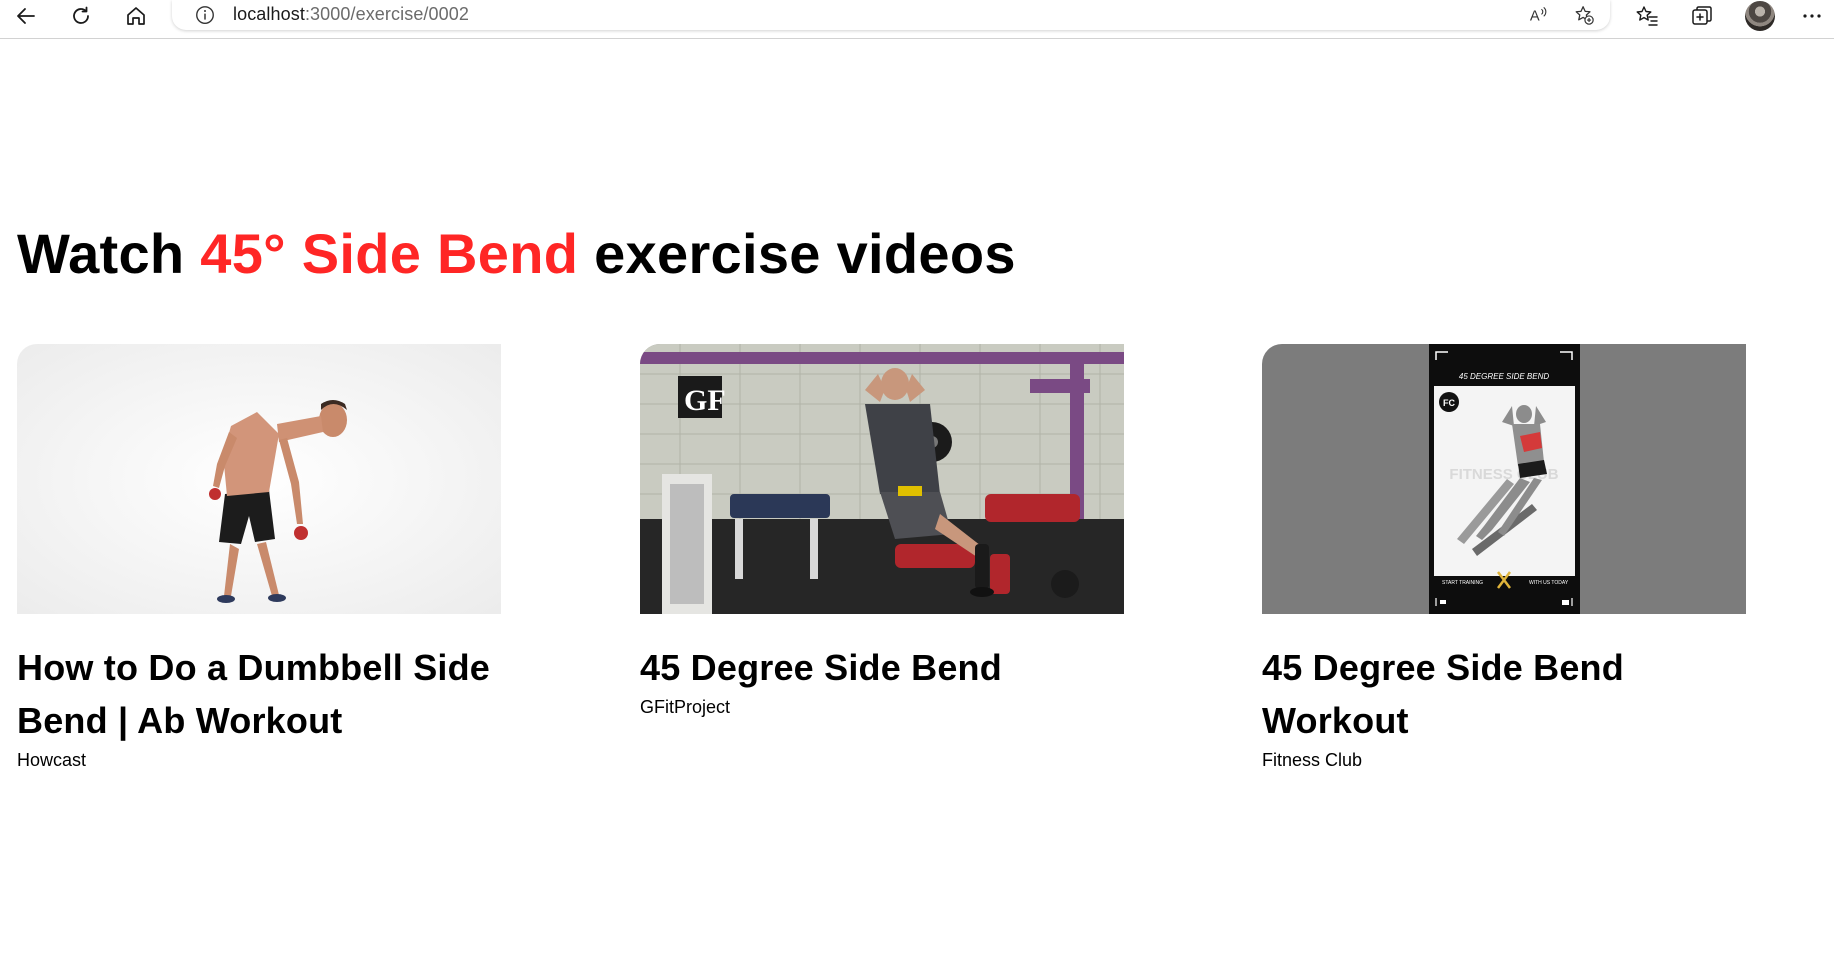 The image size is (1834, 961). What do you see at coordinates (1549, 583) in the screenshot?
I see `thumb-bottom-right-text: WITH US TODAY` at bounding box center [1549, 583].